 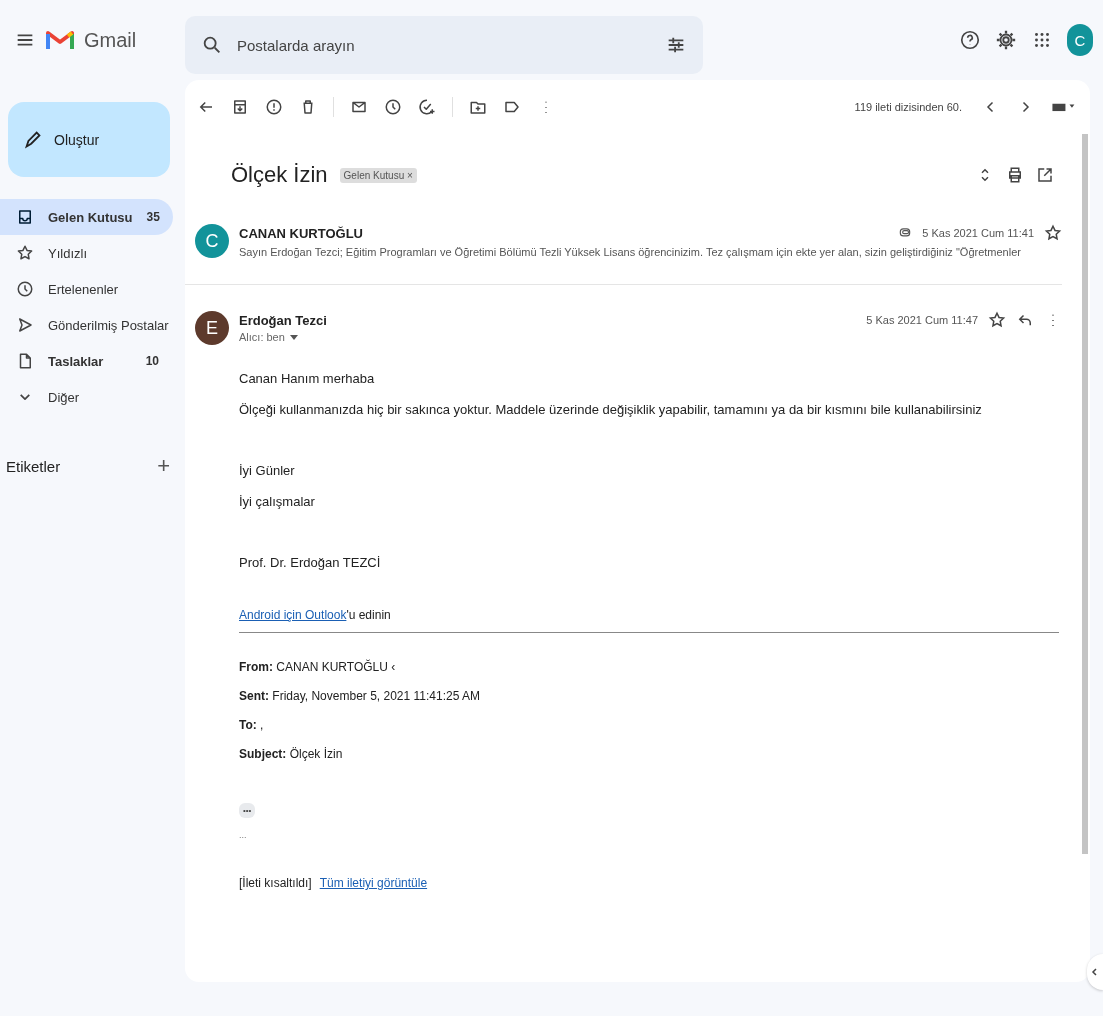 I want to click on search-field: Postalarda arayın, so click(x=444, y=45).